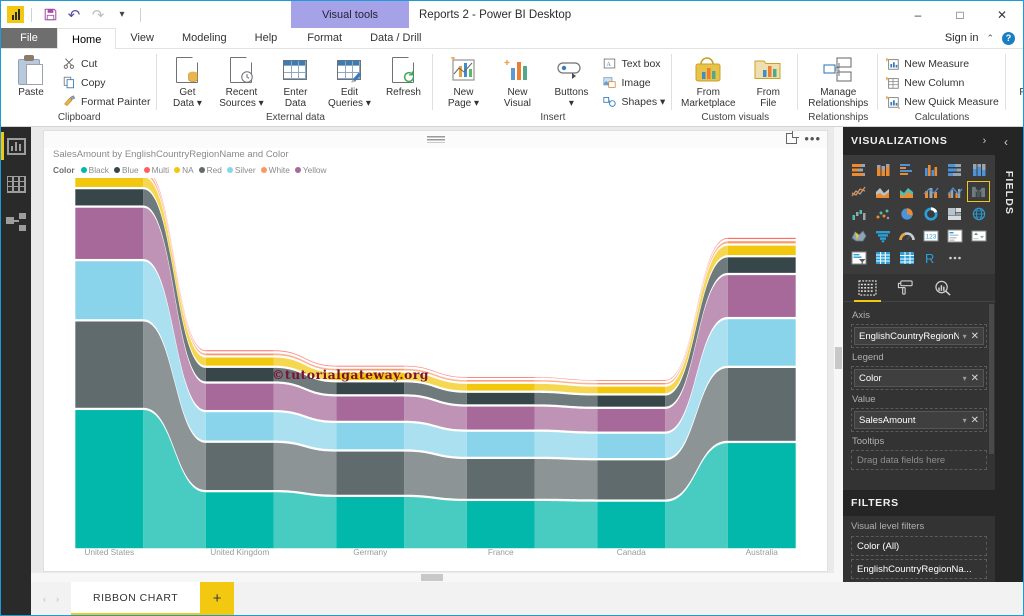  I want to click on viz-waterfall-chart, so click(859, 213).